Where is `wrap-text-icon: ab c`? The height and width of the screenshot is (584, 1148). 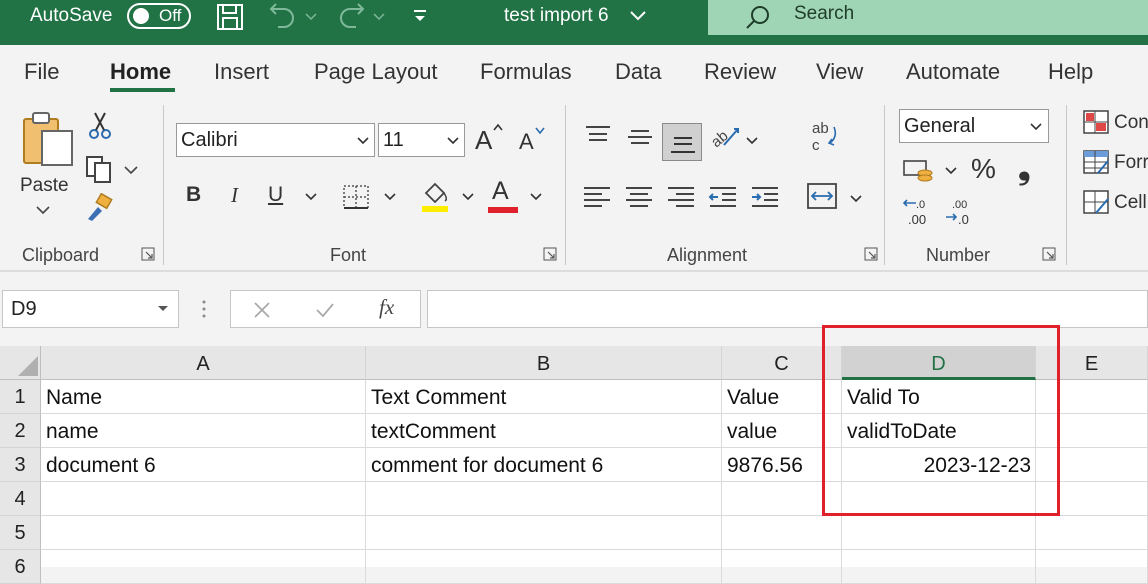
wrap-text-icon: ab c is located at coordinates (825, 137).